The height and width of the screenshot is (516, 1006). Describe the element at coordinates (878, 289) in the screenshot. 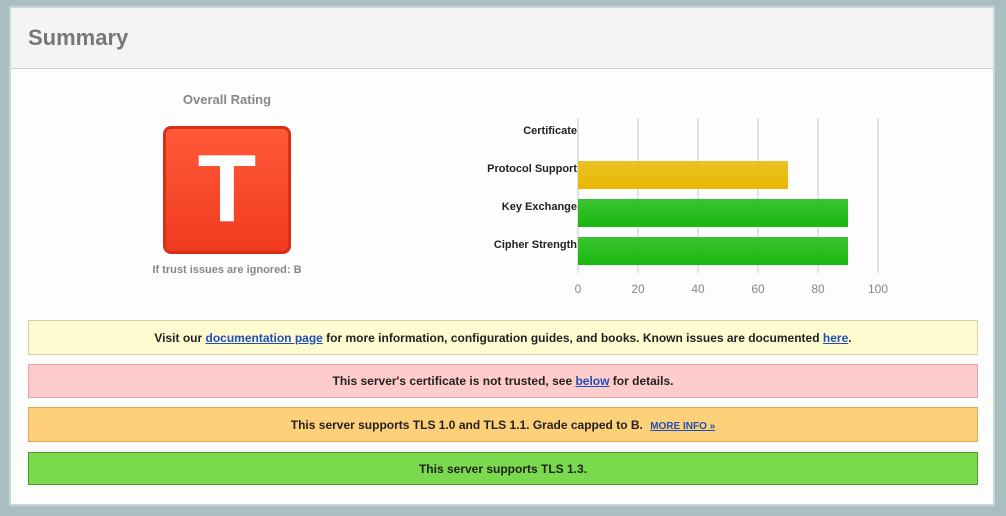

I see `tick-label-100: 100` at that location.